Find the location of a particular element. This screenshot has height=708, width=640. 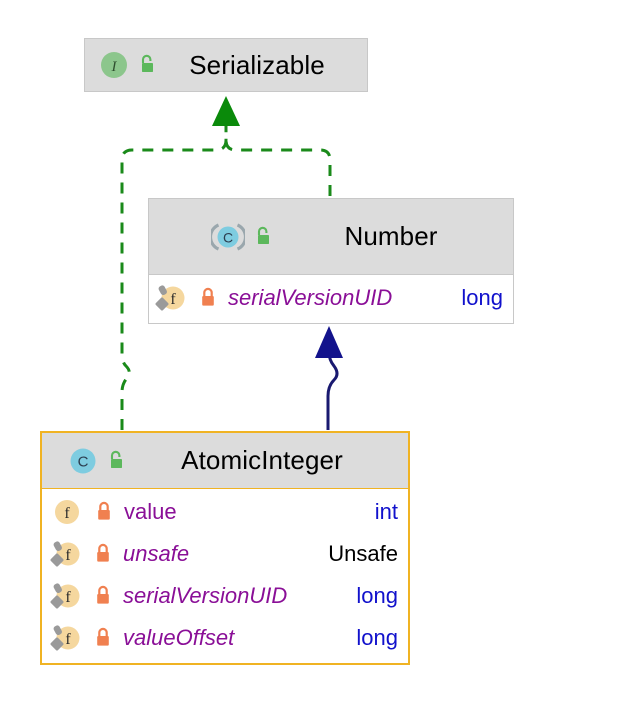

node-body-number: f serialVersionUID long is located at coordinates (331, 299).